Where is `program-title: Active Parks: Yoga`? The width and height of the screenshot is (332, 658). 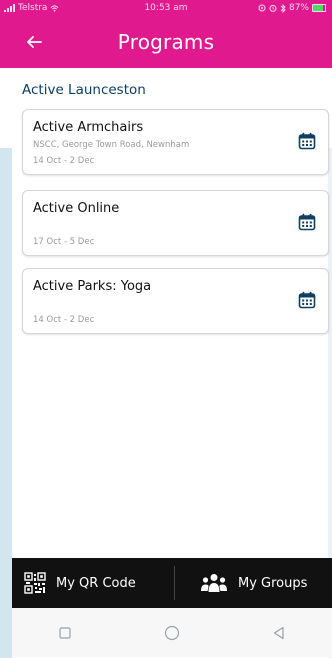
program-title: Active Parks: Yoga is located at coordinates (92, 286).